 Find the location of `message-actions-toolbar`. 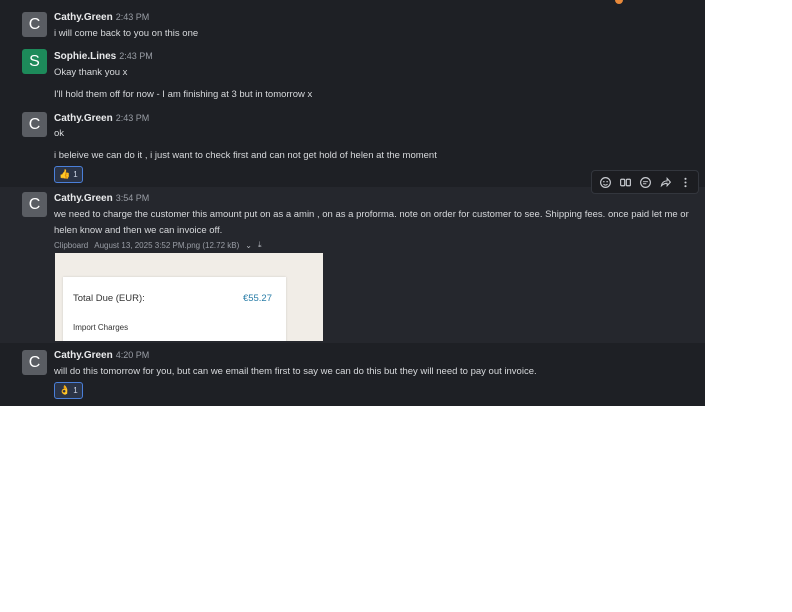

message-actions-toolbar is located at coordinates (645, 182).